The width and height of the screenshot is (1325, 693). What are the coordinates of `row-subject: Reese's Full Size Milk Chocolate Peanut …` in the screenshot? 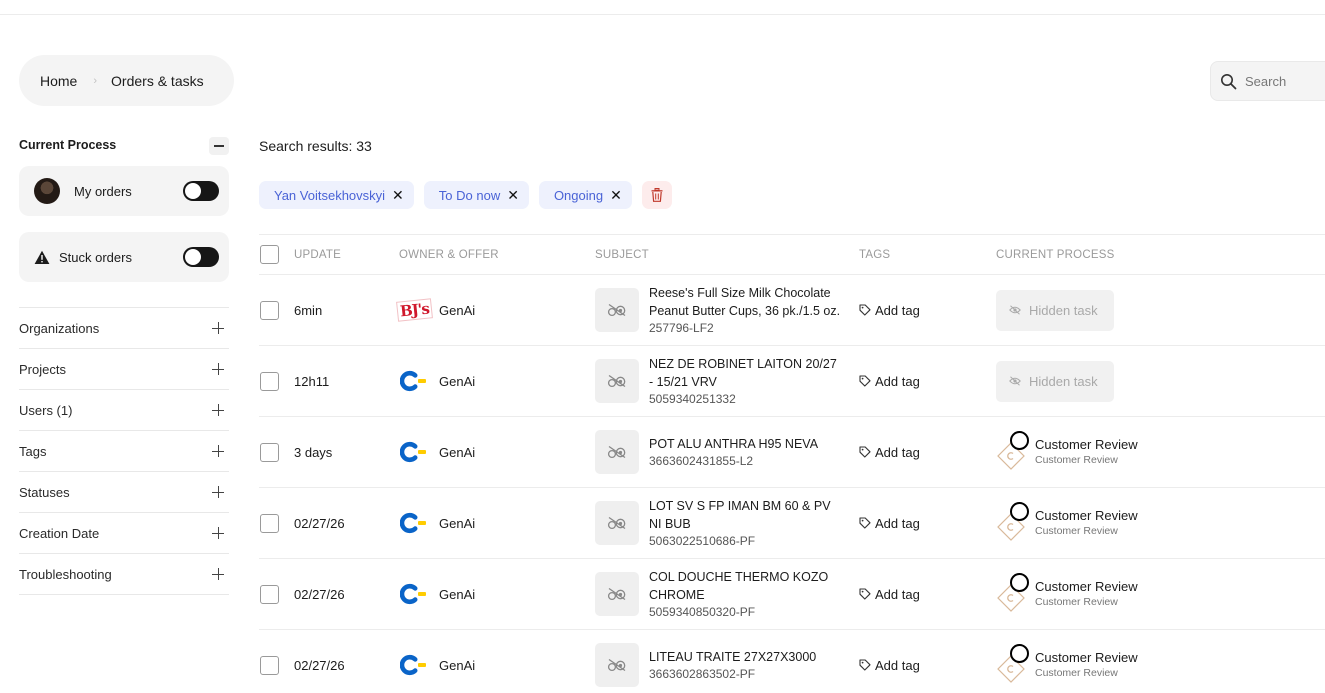 It's located at (719, 310).